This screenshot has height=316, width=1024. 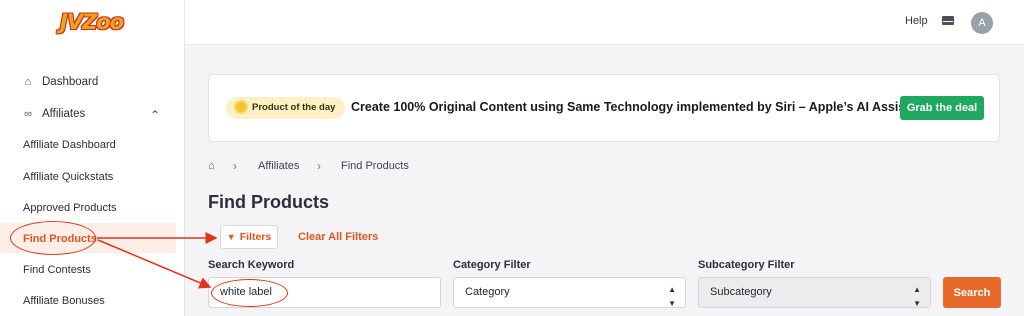 What do you see at coordinates (57, 270) in the screenshot?
I see `sidebar-item-find-contests: Find Contests` at bounding box center [57, 270].